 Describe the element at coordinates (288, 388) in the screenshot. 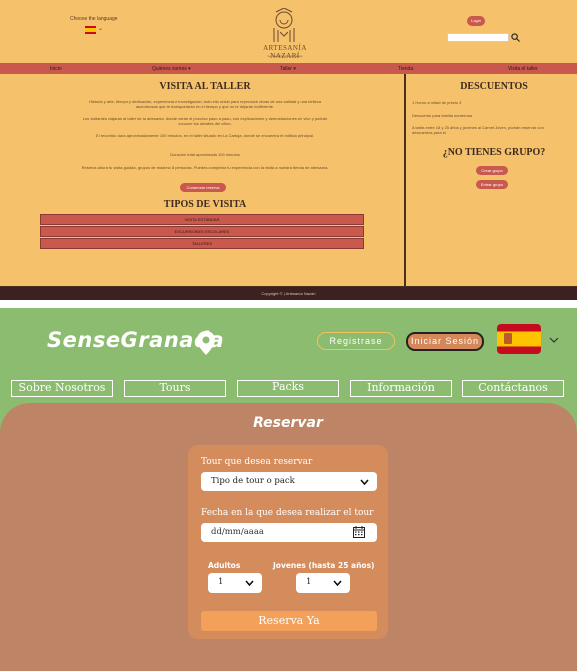

I see `tab-packs: Packs` at that location.